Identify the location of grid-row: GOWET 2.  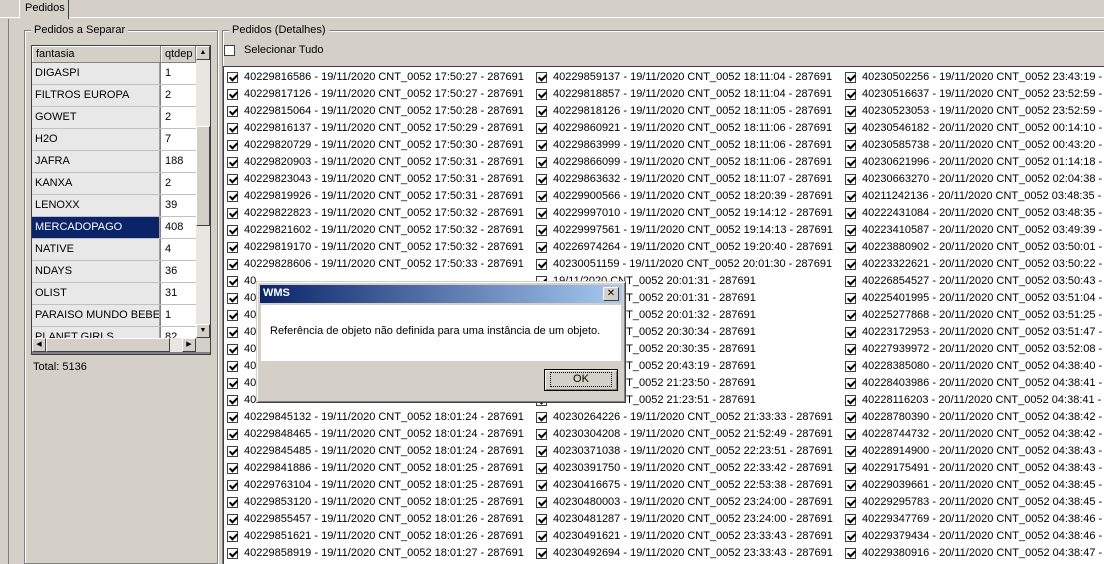
(114, 118).